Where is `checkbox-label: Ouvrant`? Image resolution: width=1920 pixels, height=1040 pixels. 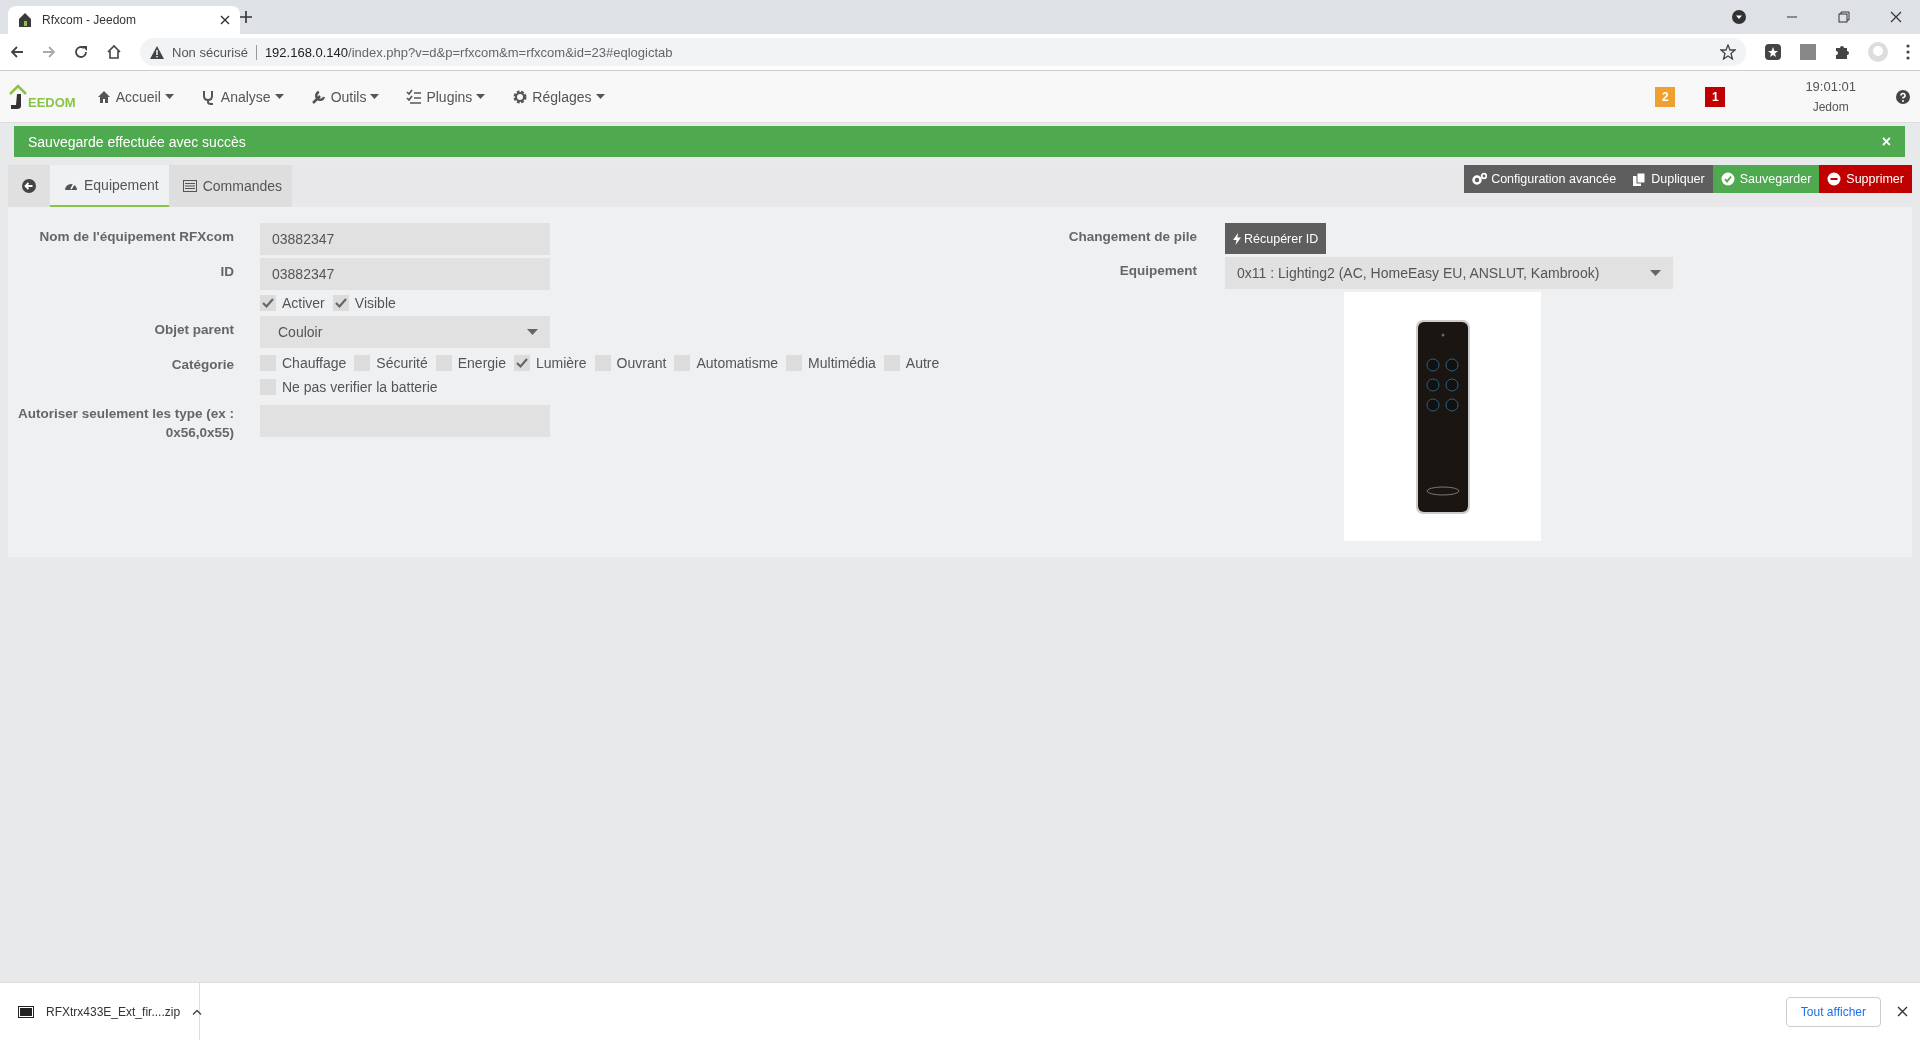
checkbox-label: Ouvrant is located at coordinates (641, 362).